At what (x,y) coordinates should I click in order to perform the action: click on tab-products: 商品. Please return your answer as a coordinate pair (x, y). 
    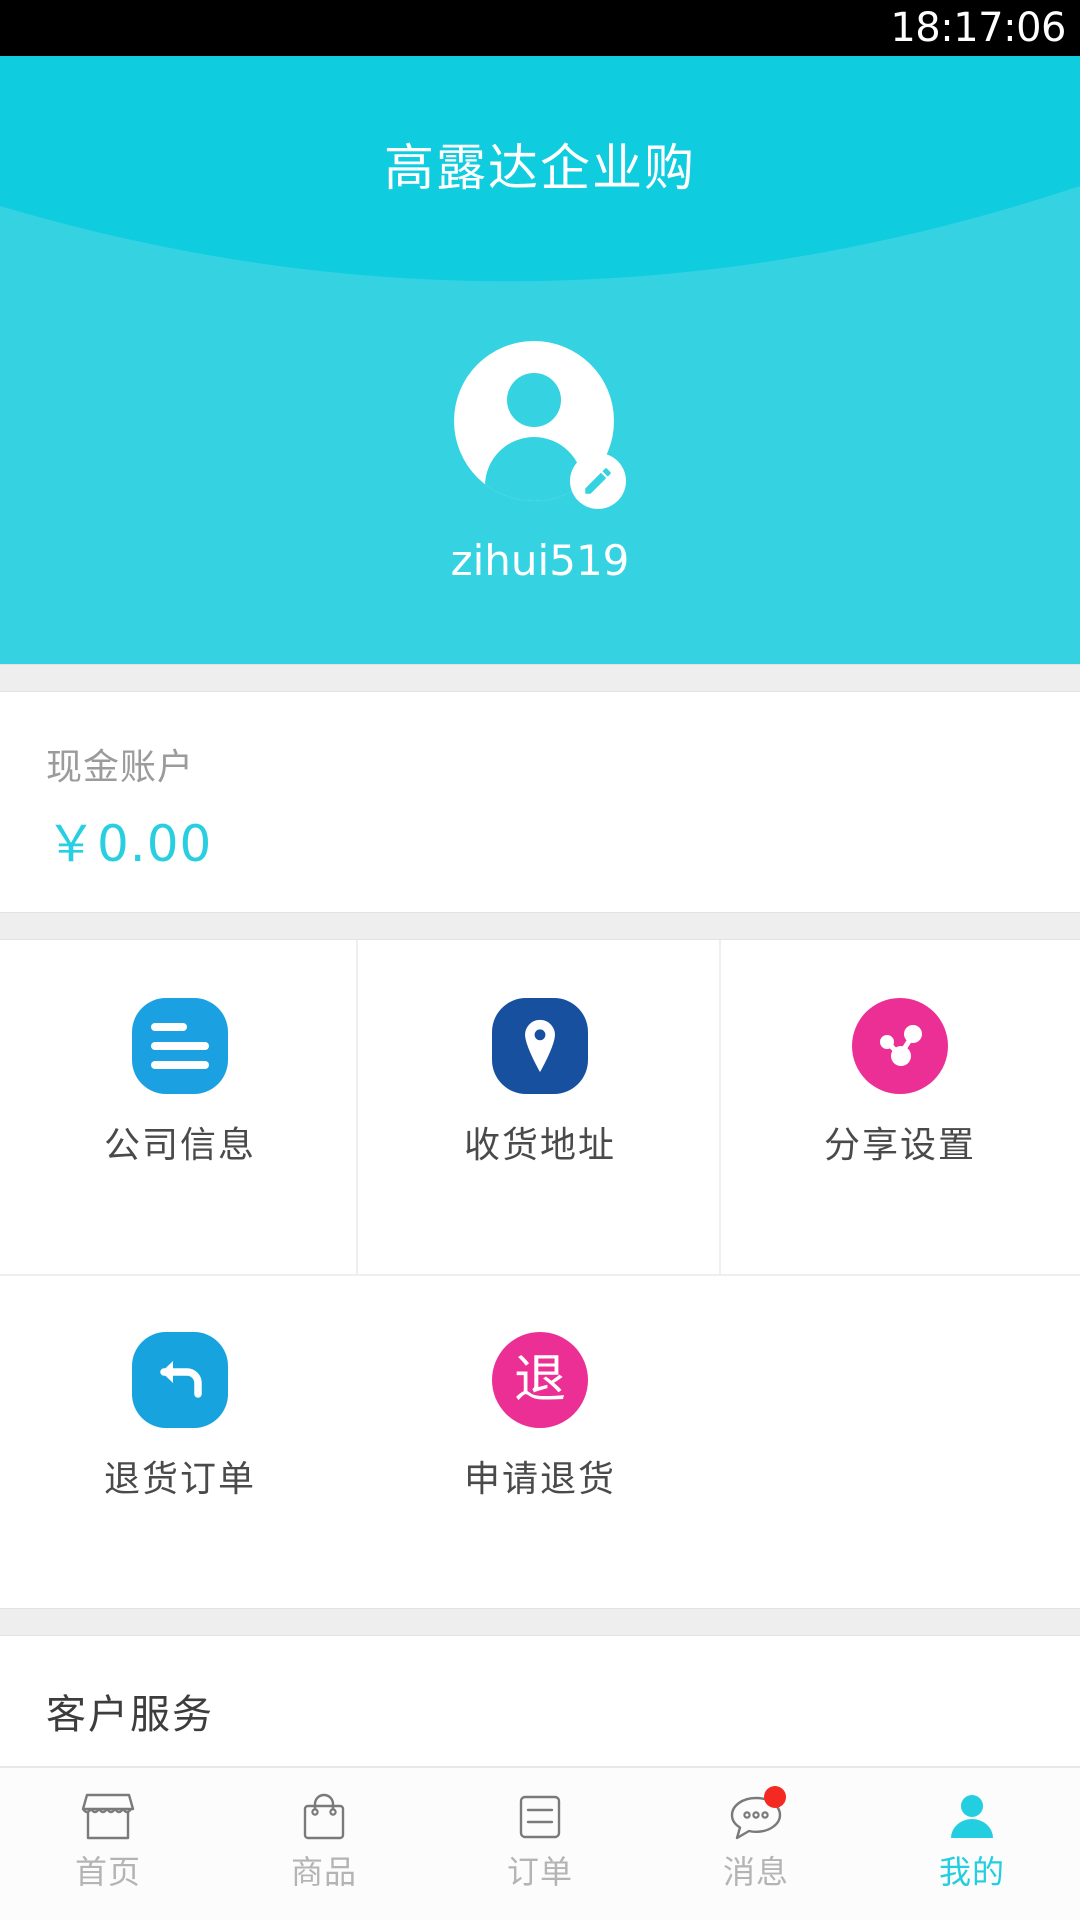
    Looking at the image, I should click on (324, 1844).